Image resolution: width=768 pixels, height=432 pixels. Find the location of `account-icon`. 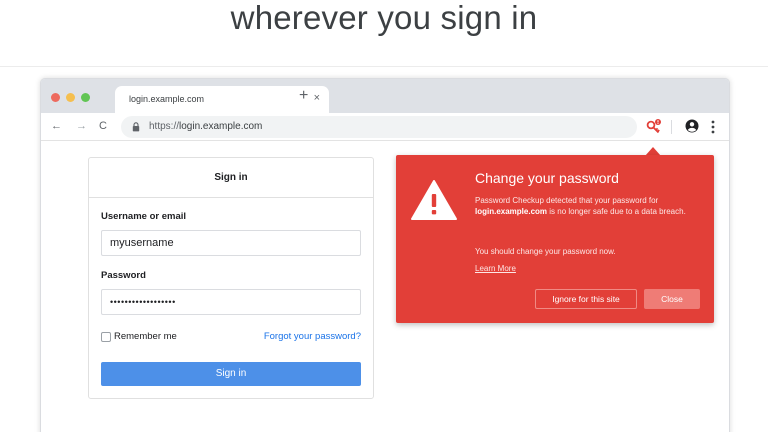

account-icon is located at coordinates (692, 126).